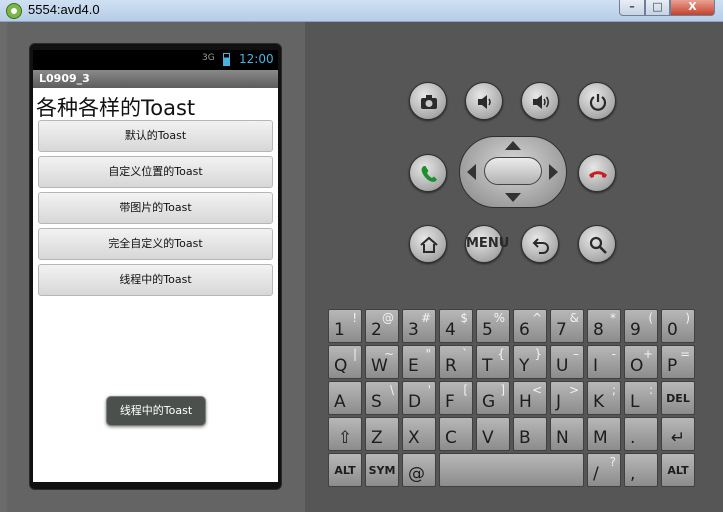 The width and height of the screenshot is (723, 512). I want to click on key-q: Q |, so click(345, 362).